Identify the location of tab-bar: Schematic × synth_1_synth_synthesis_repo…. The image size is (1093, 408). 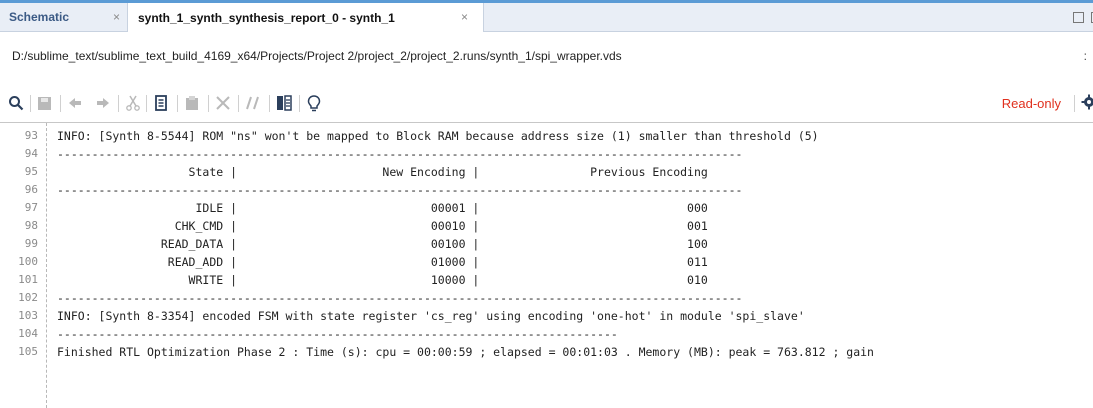
(546, 17).